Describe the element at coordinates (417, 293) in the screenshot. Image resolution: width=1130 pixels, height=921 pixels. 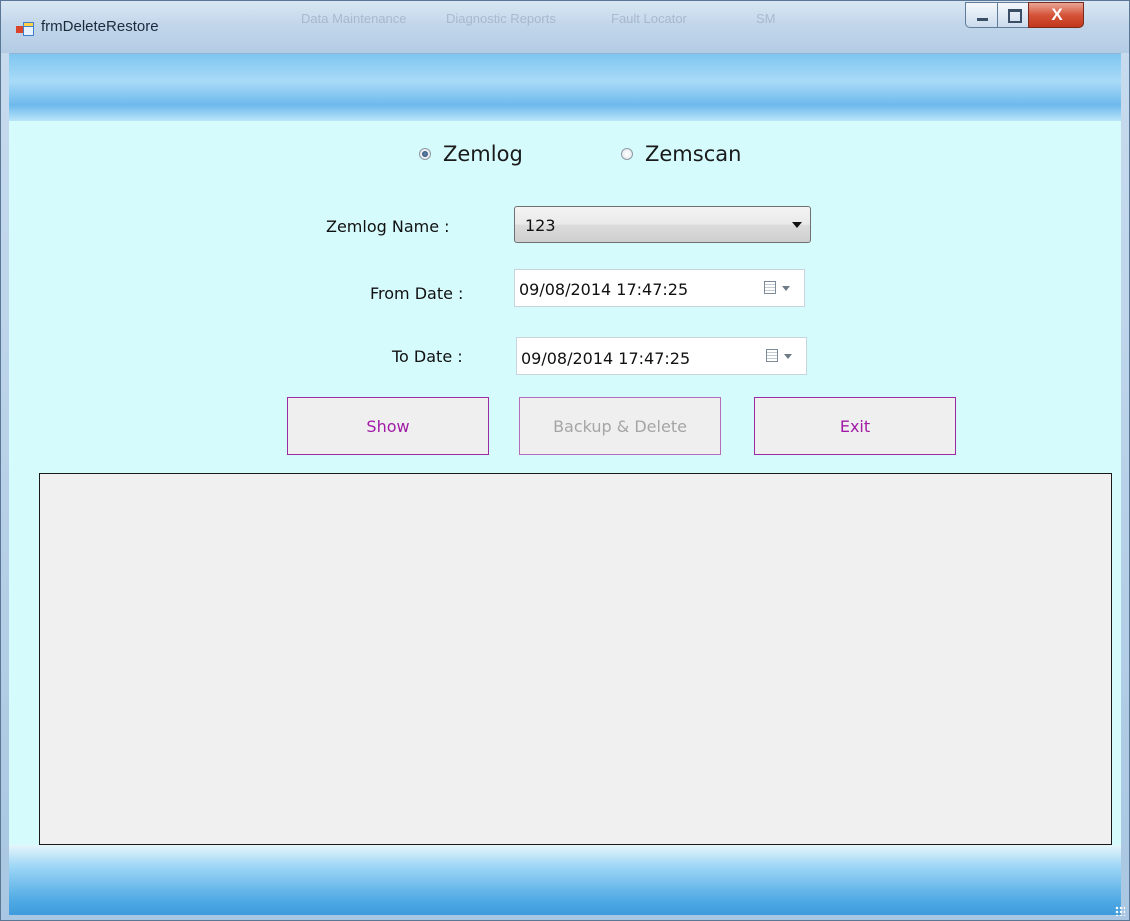
I see `from-date-label: From Date :` at that location.